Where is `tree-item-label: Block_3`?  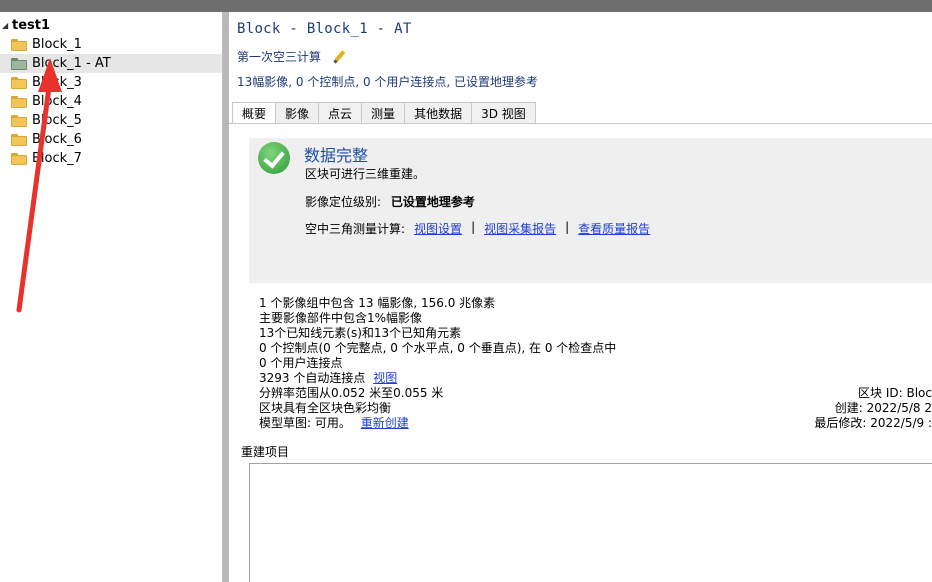 tree-item-label: Block_3 is located at coordinates (57, 82).